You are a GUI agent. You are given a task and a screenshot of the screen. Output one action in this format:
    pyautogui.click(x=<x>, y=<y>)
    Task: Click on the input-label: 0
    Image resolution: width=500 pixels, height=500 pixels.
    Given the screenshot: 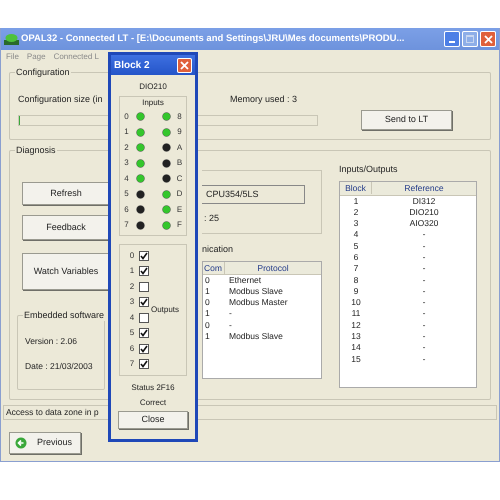 What is the action you would take?
    pyautogui.click(x=127, y=116)
    